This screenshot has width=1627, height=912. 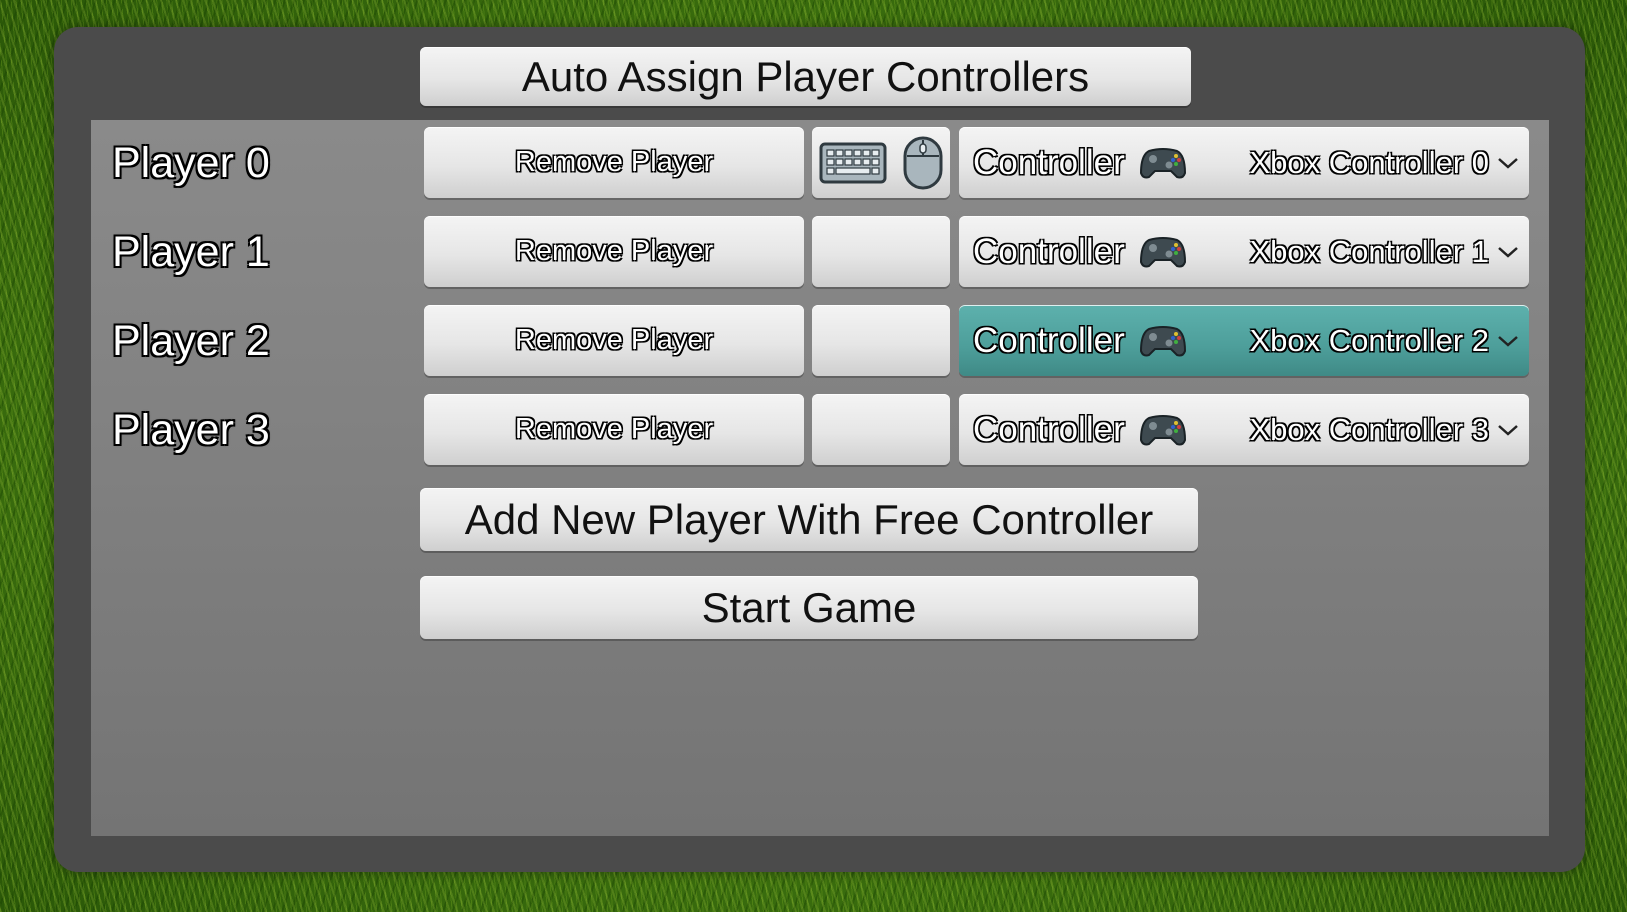 I want to click on controller-dropdown-1: Controller Xbox Controller 1, so click(x=1244, y=251).